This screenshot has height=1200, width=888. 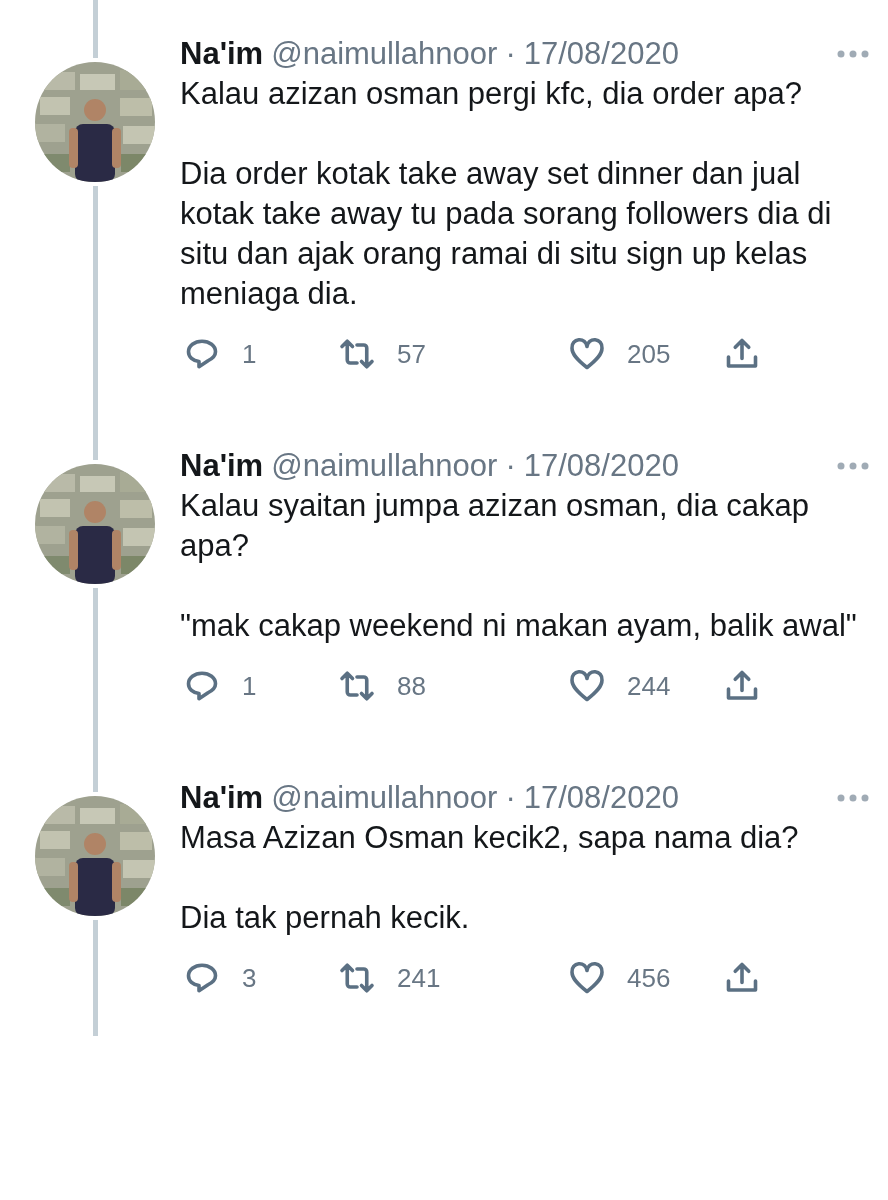 What do you see at coordinates (490, 838) in the screenshot?
I see `tweet-text: Masa Azizan Osman kecik2, sapa nama dia?` at bounding box center [490, 838].